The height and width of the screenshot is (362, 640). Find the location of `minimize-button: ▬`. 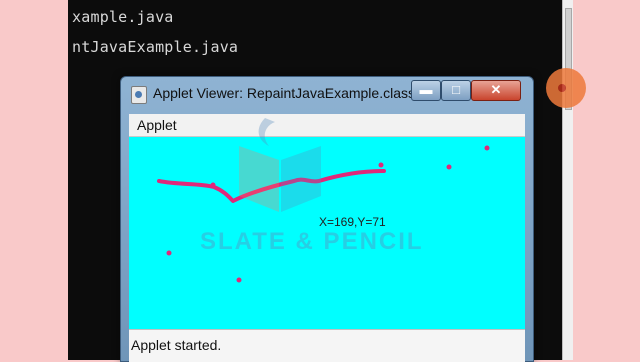

minimize-button: ▬ is located at coordinates (426, 90).